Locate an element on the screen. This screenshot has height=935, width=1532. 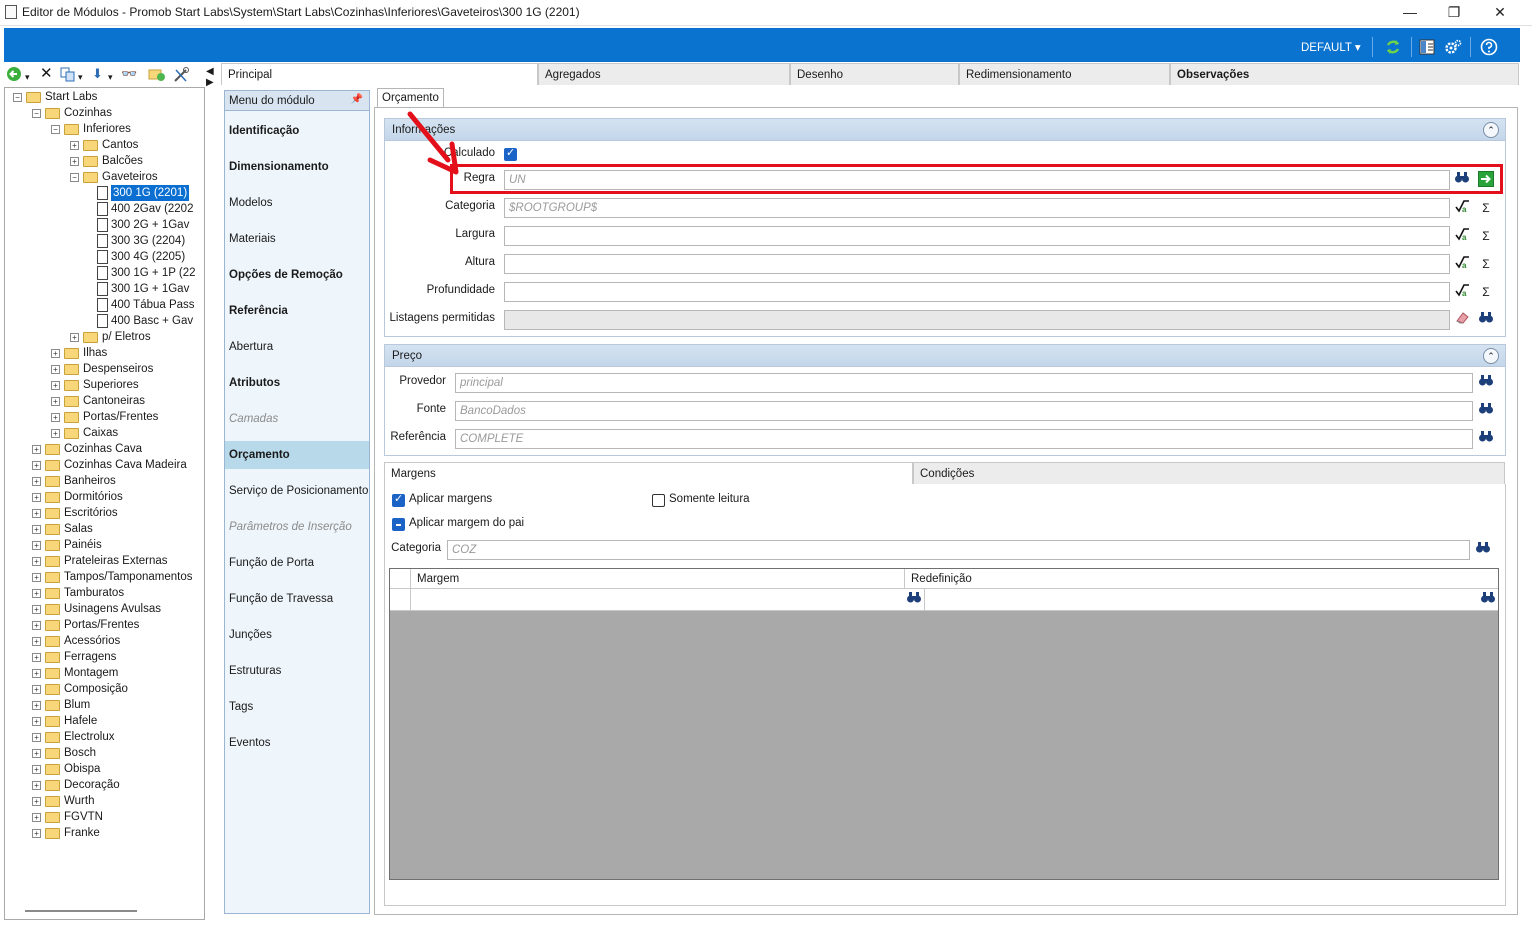
tree-item: + Superiores is located at coordinates (104, 385).